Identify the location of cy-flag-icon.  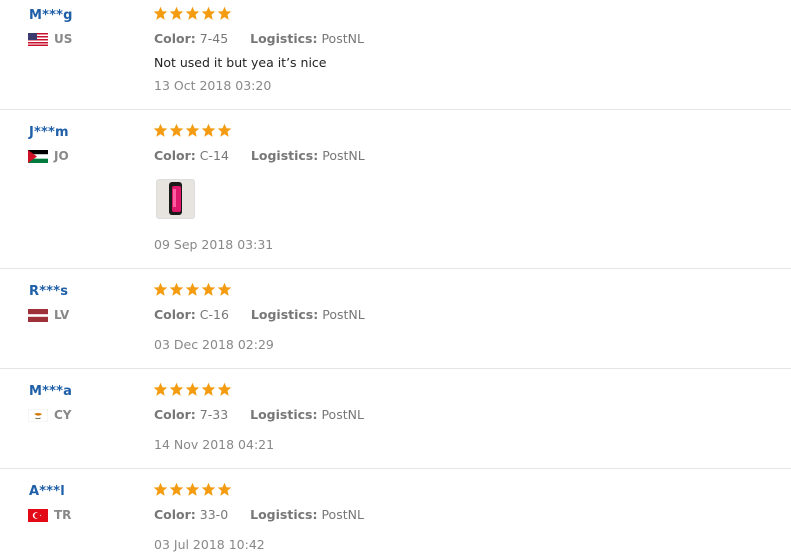
(38, 415).